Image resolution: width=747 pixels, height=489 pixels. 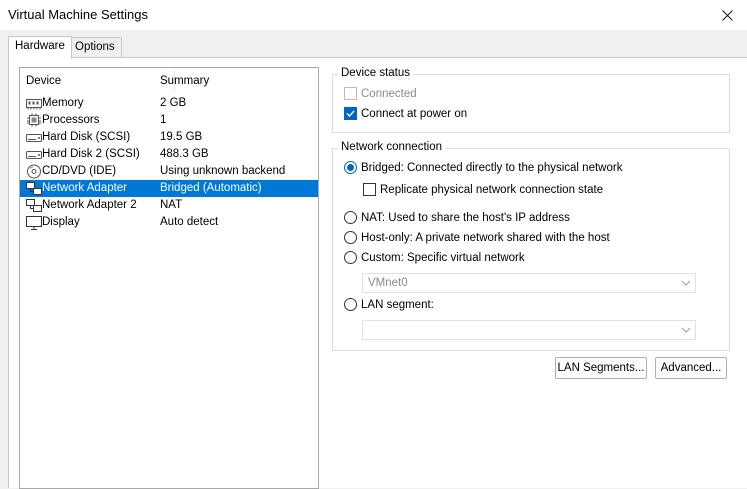 I want to click on host-only-radio-dot, so click(x=350, y=237).